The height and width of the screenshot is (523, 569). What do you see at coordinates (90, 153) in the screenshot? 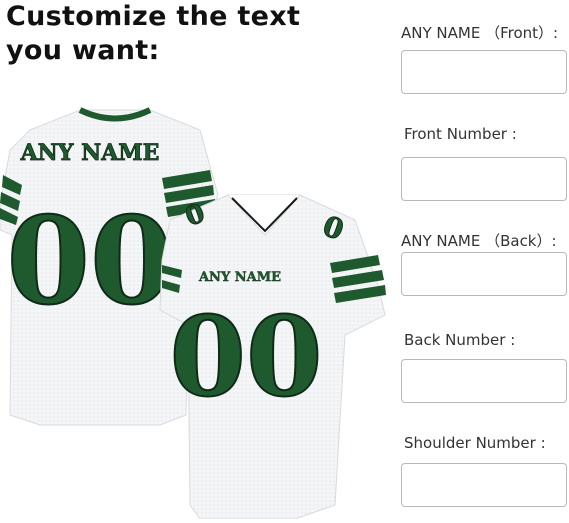
I see `back-name-text: ANY NAME` at bounding box center [90, 153].